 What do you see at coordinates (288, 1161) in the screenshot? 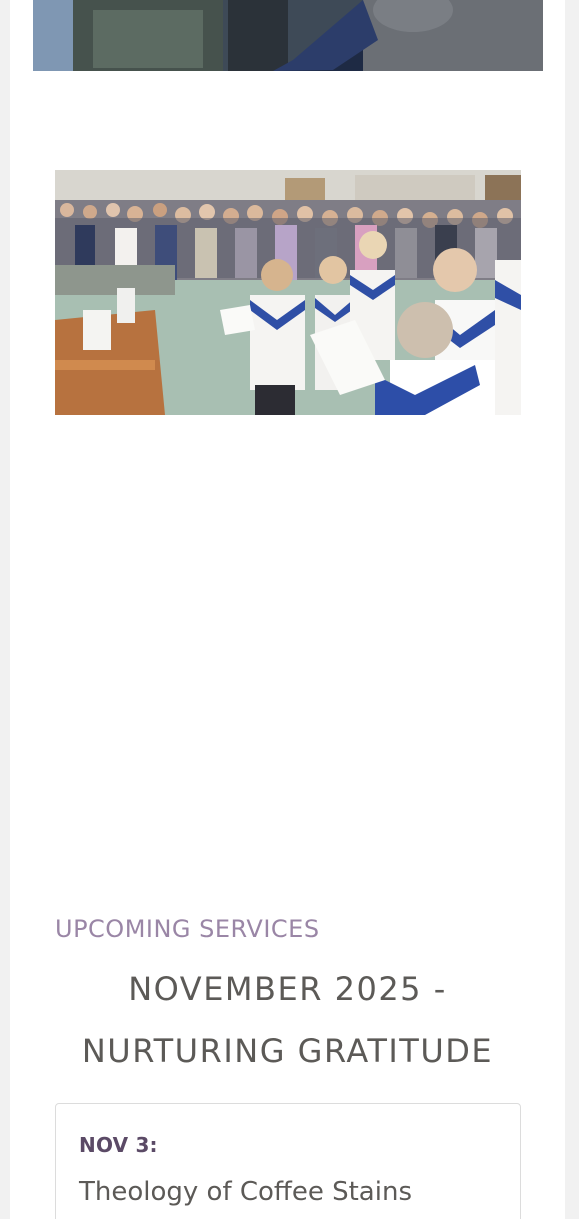
I see `service-card: NOV 3: Theology of Coffee Stains` at bounding box center [288, 1161].